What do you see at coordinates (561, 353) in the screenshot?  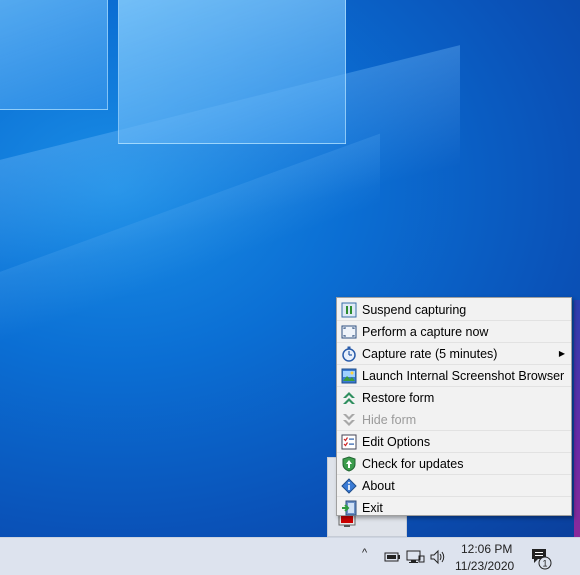 I see `submenu-arrow-icon: ▶` at bounding box center [561, 353].